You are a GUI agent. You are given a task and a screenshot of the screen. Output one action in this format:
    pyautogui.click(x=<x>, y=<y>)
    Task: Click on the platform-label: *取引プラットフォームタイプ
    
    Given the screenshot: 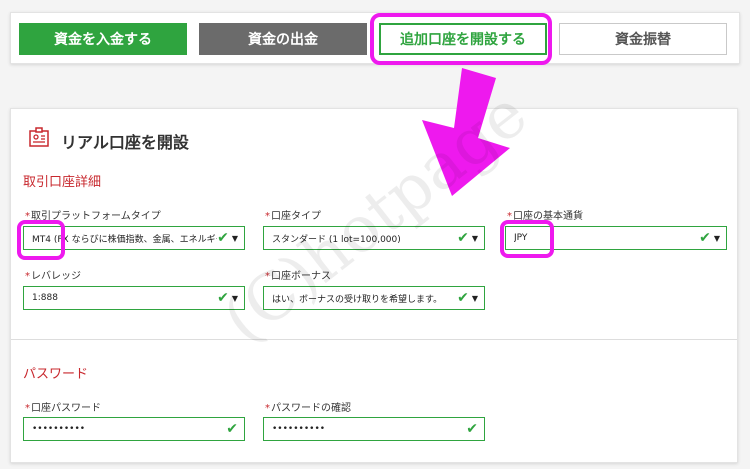 What is the action you would take?
    pyautogui.click(x=93, y=216)
    